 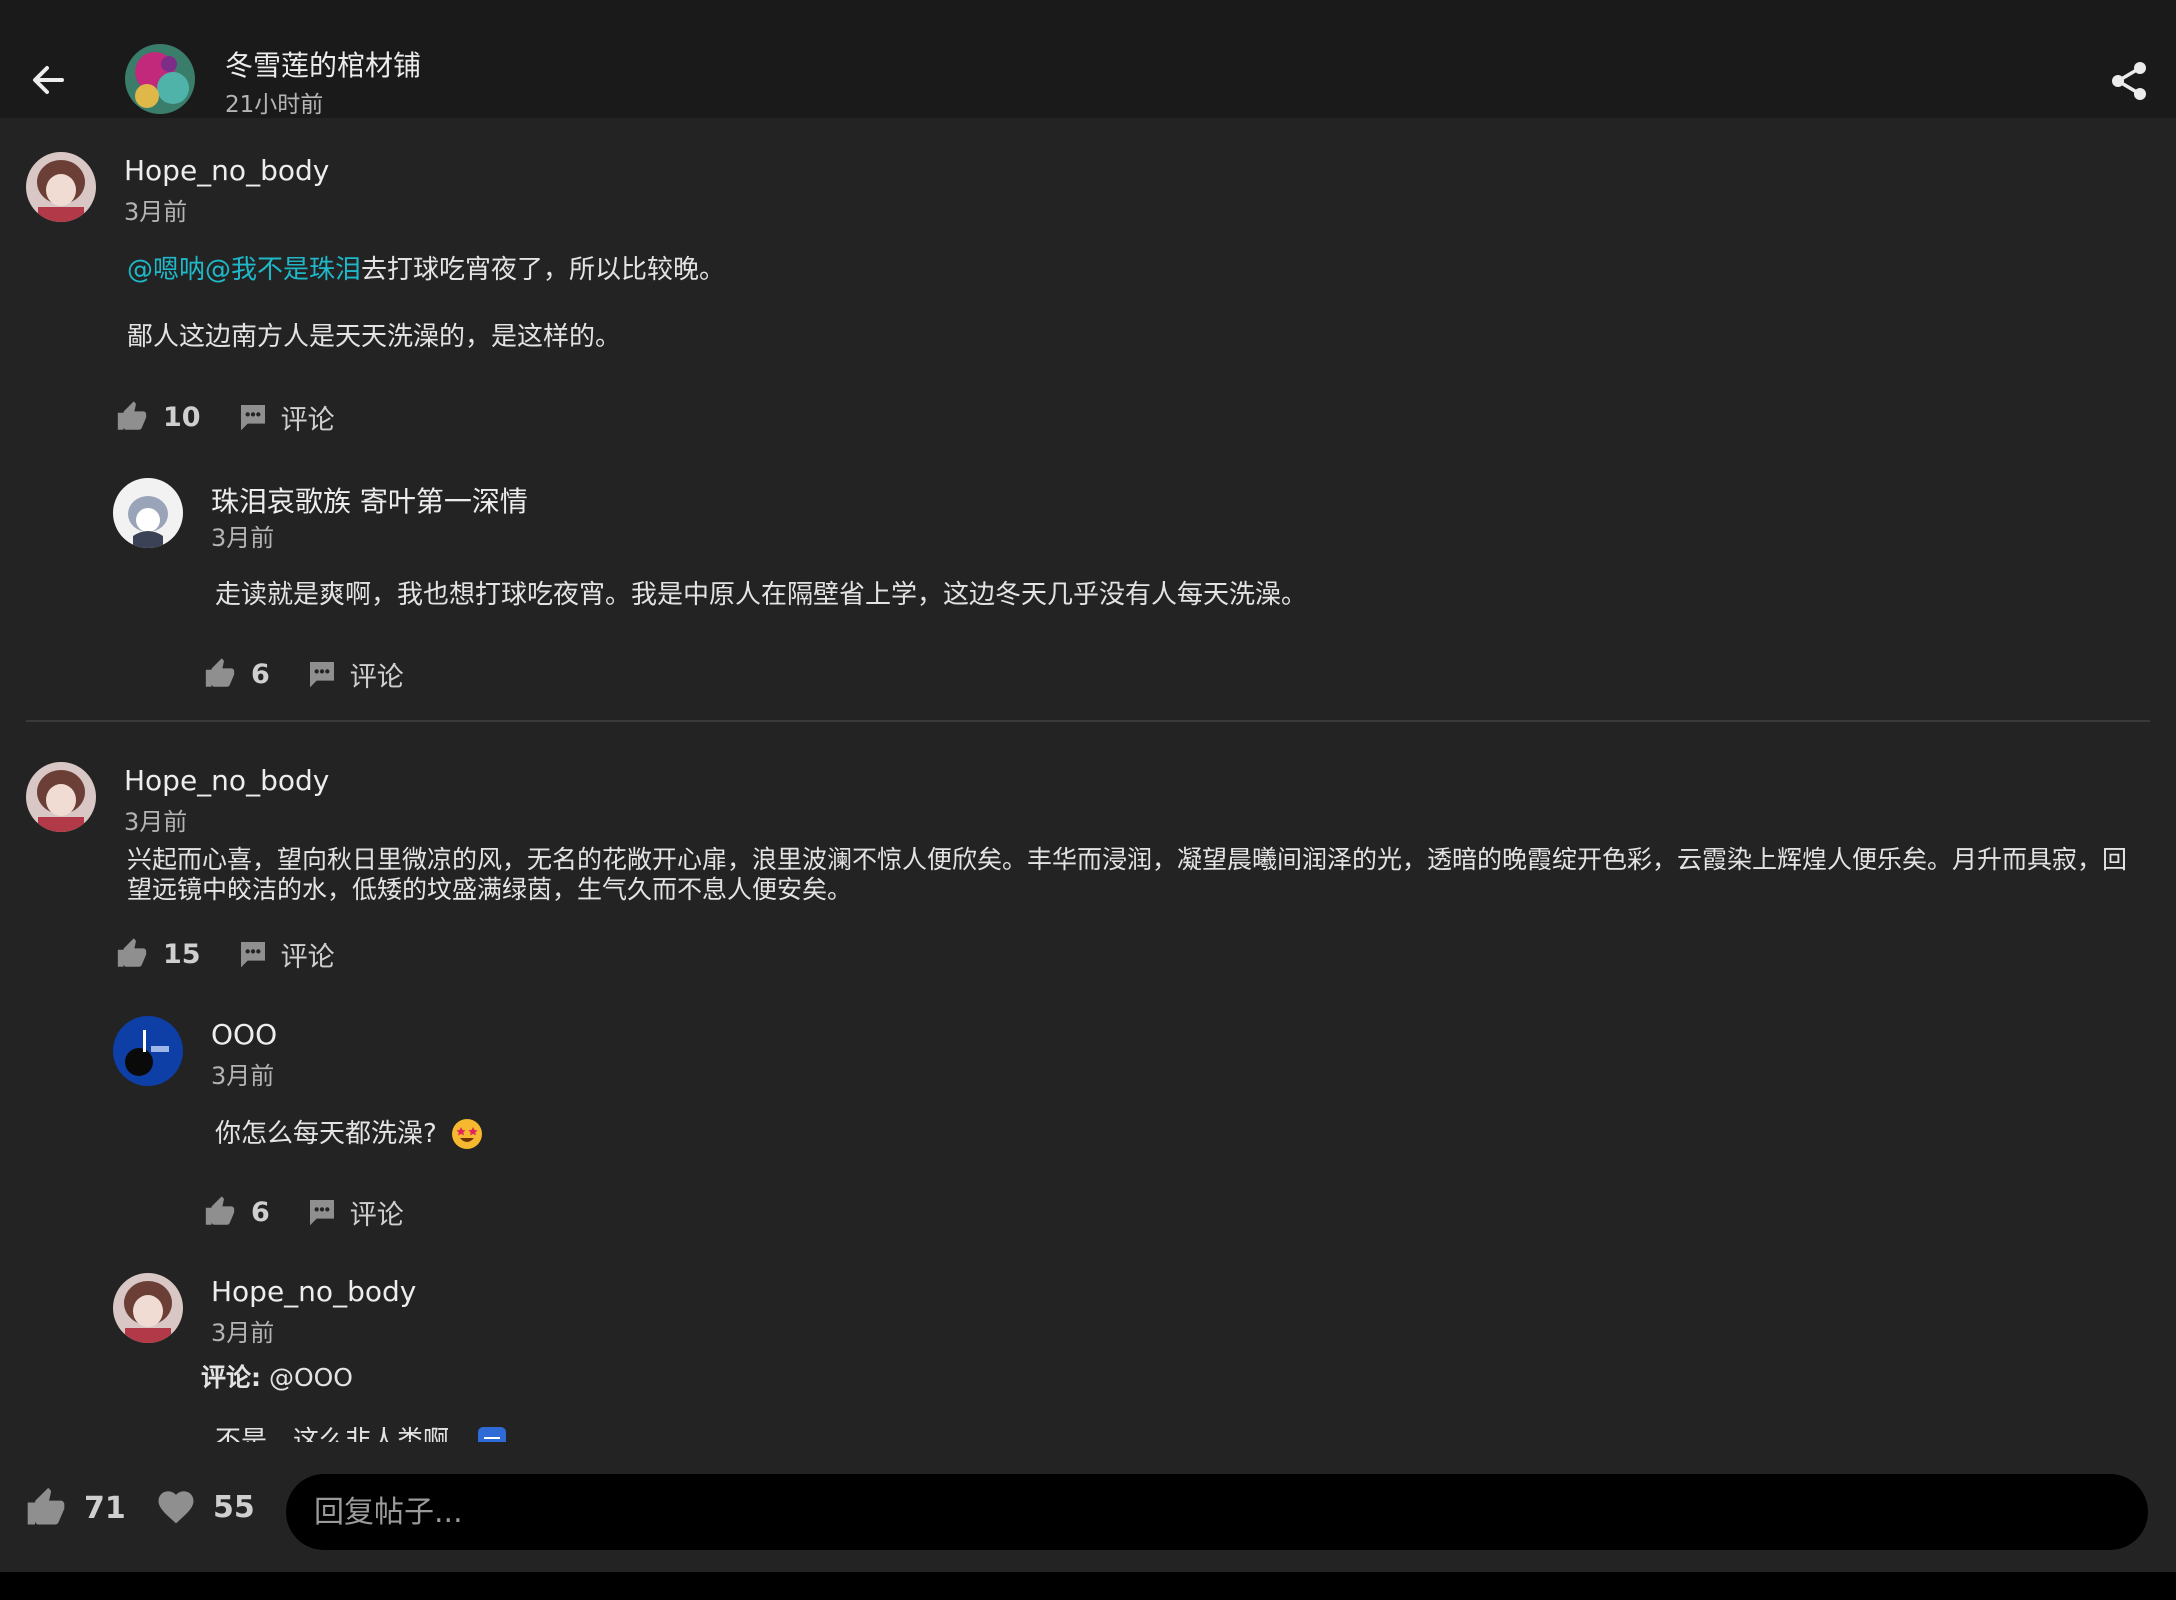 I want to click on comment-actions: 10 评论, so click(x=225, y=417).